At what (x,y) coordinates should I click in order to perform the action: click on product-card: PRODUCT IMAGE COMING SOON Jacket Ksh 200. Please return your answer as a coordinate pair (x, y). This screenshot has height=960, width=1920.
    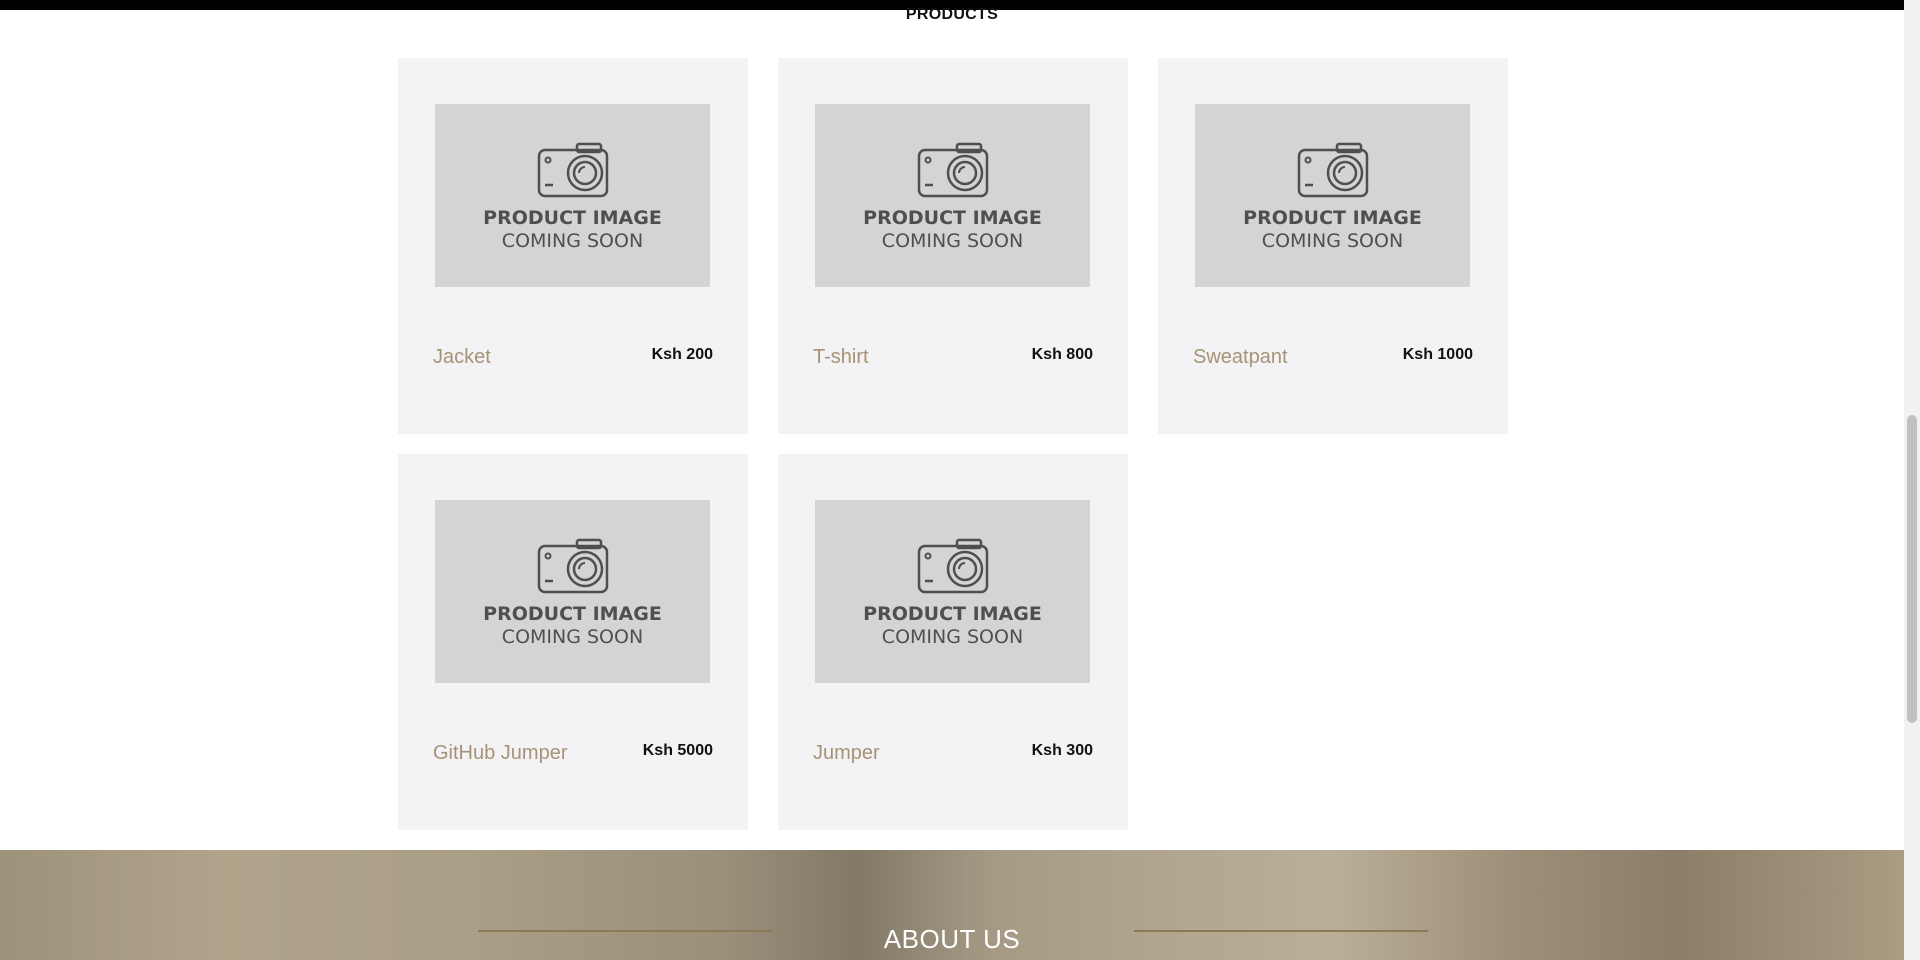
    Looking at the image, I should click on (573, 246).